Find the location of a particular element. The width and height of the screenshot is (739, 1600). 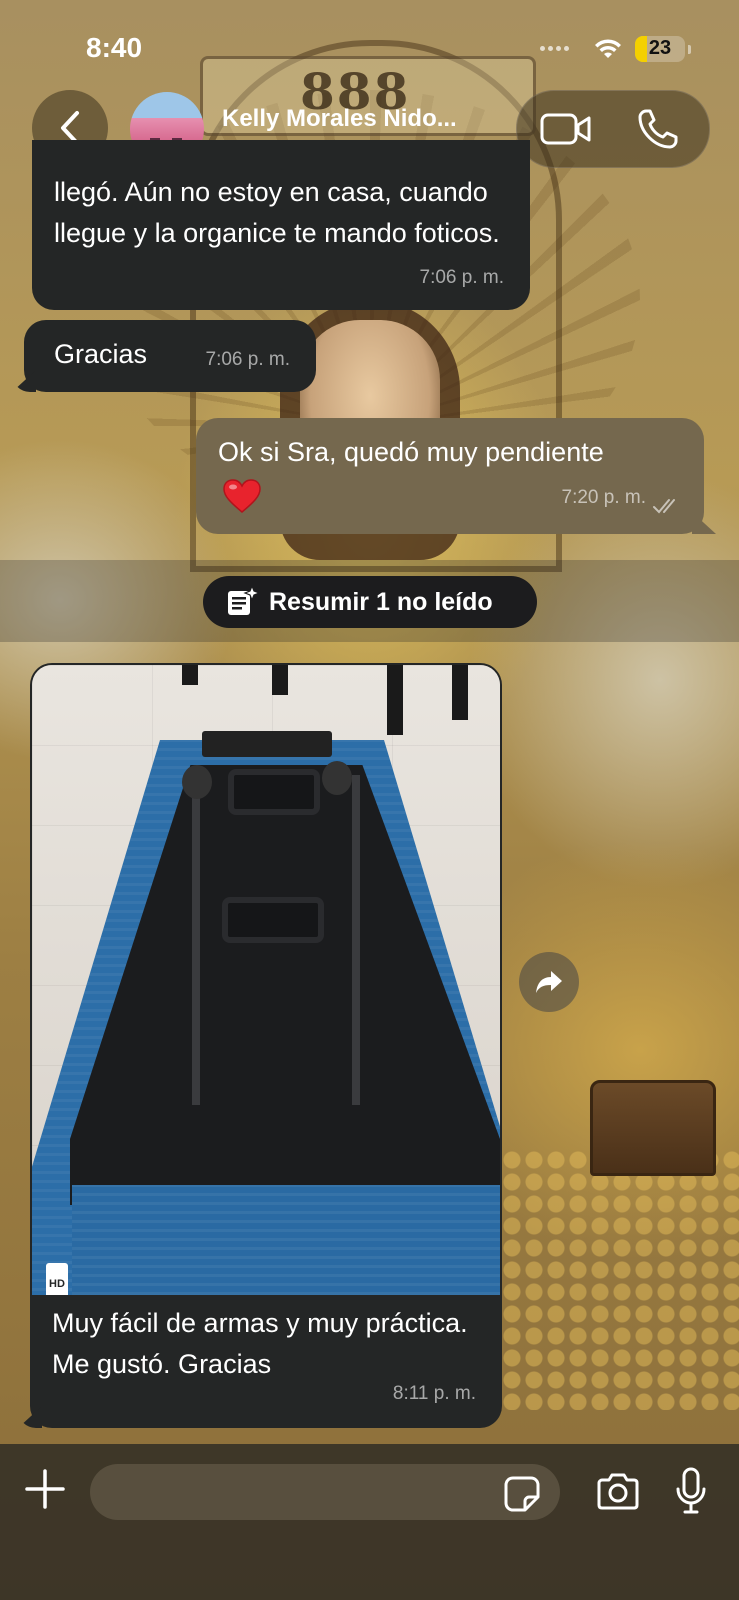

message-text: Ok si Sra, quedó muy pendiente is located at coordinates (411, 452).